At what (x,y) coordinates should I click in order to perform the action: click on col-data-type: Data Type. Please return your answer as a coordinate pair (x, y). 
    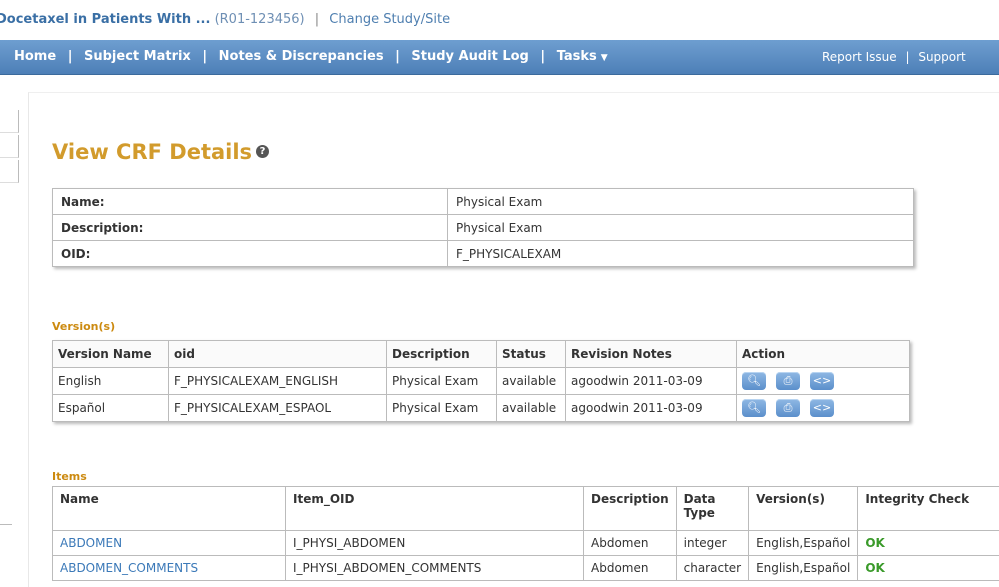
    Looking at the image, I should click on (712, 509).